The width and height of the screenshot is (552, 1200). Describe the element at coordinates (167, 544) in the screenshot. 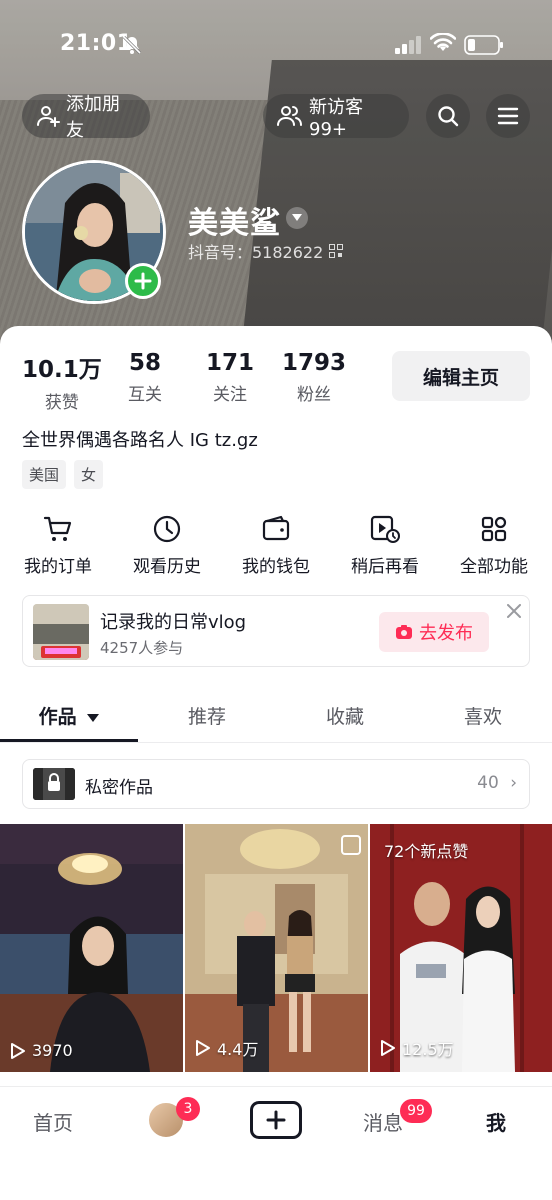

I see `func-history: 观看历史` at that location.